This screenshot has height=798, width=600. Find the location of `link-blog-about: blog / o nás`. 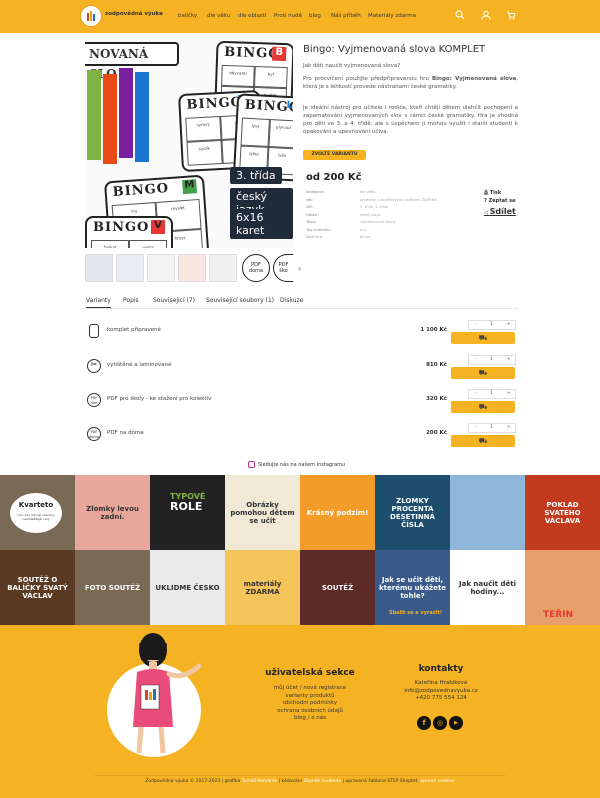

link-blog-about: blog / o nás is located at coordinates (310, 719).